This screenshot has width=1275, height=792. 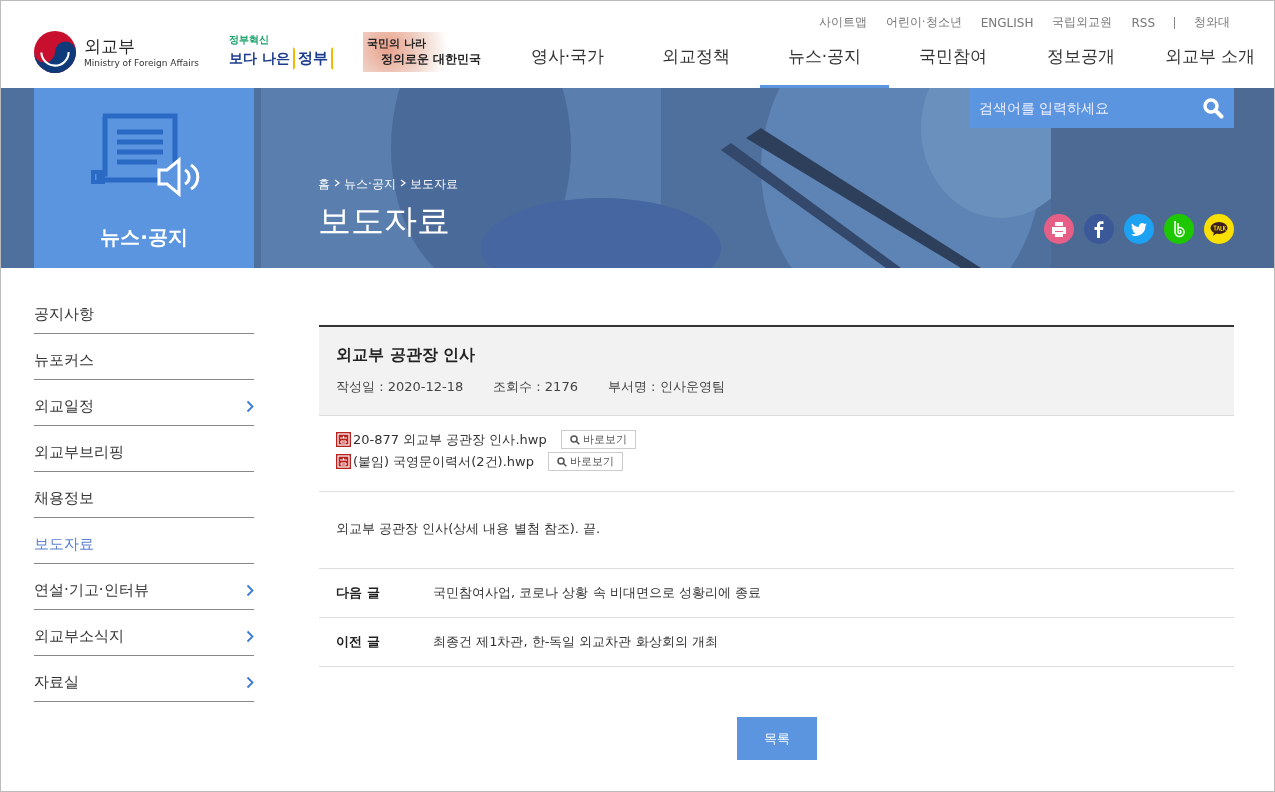 What do you see at coordinates (1139, 229) in the screenshot?
I see `bird-icon` at bounding box center [1139, 229].